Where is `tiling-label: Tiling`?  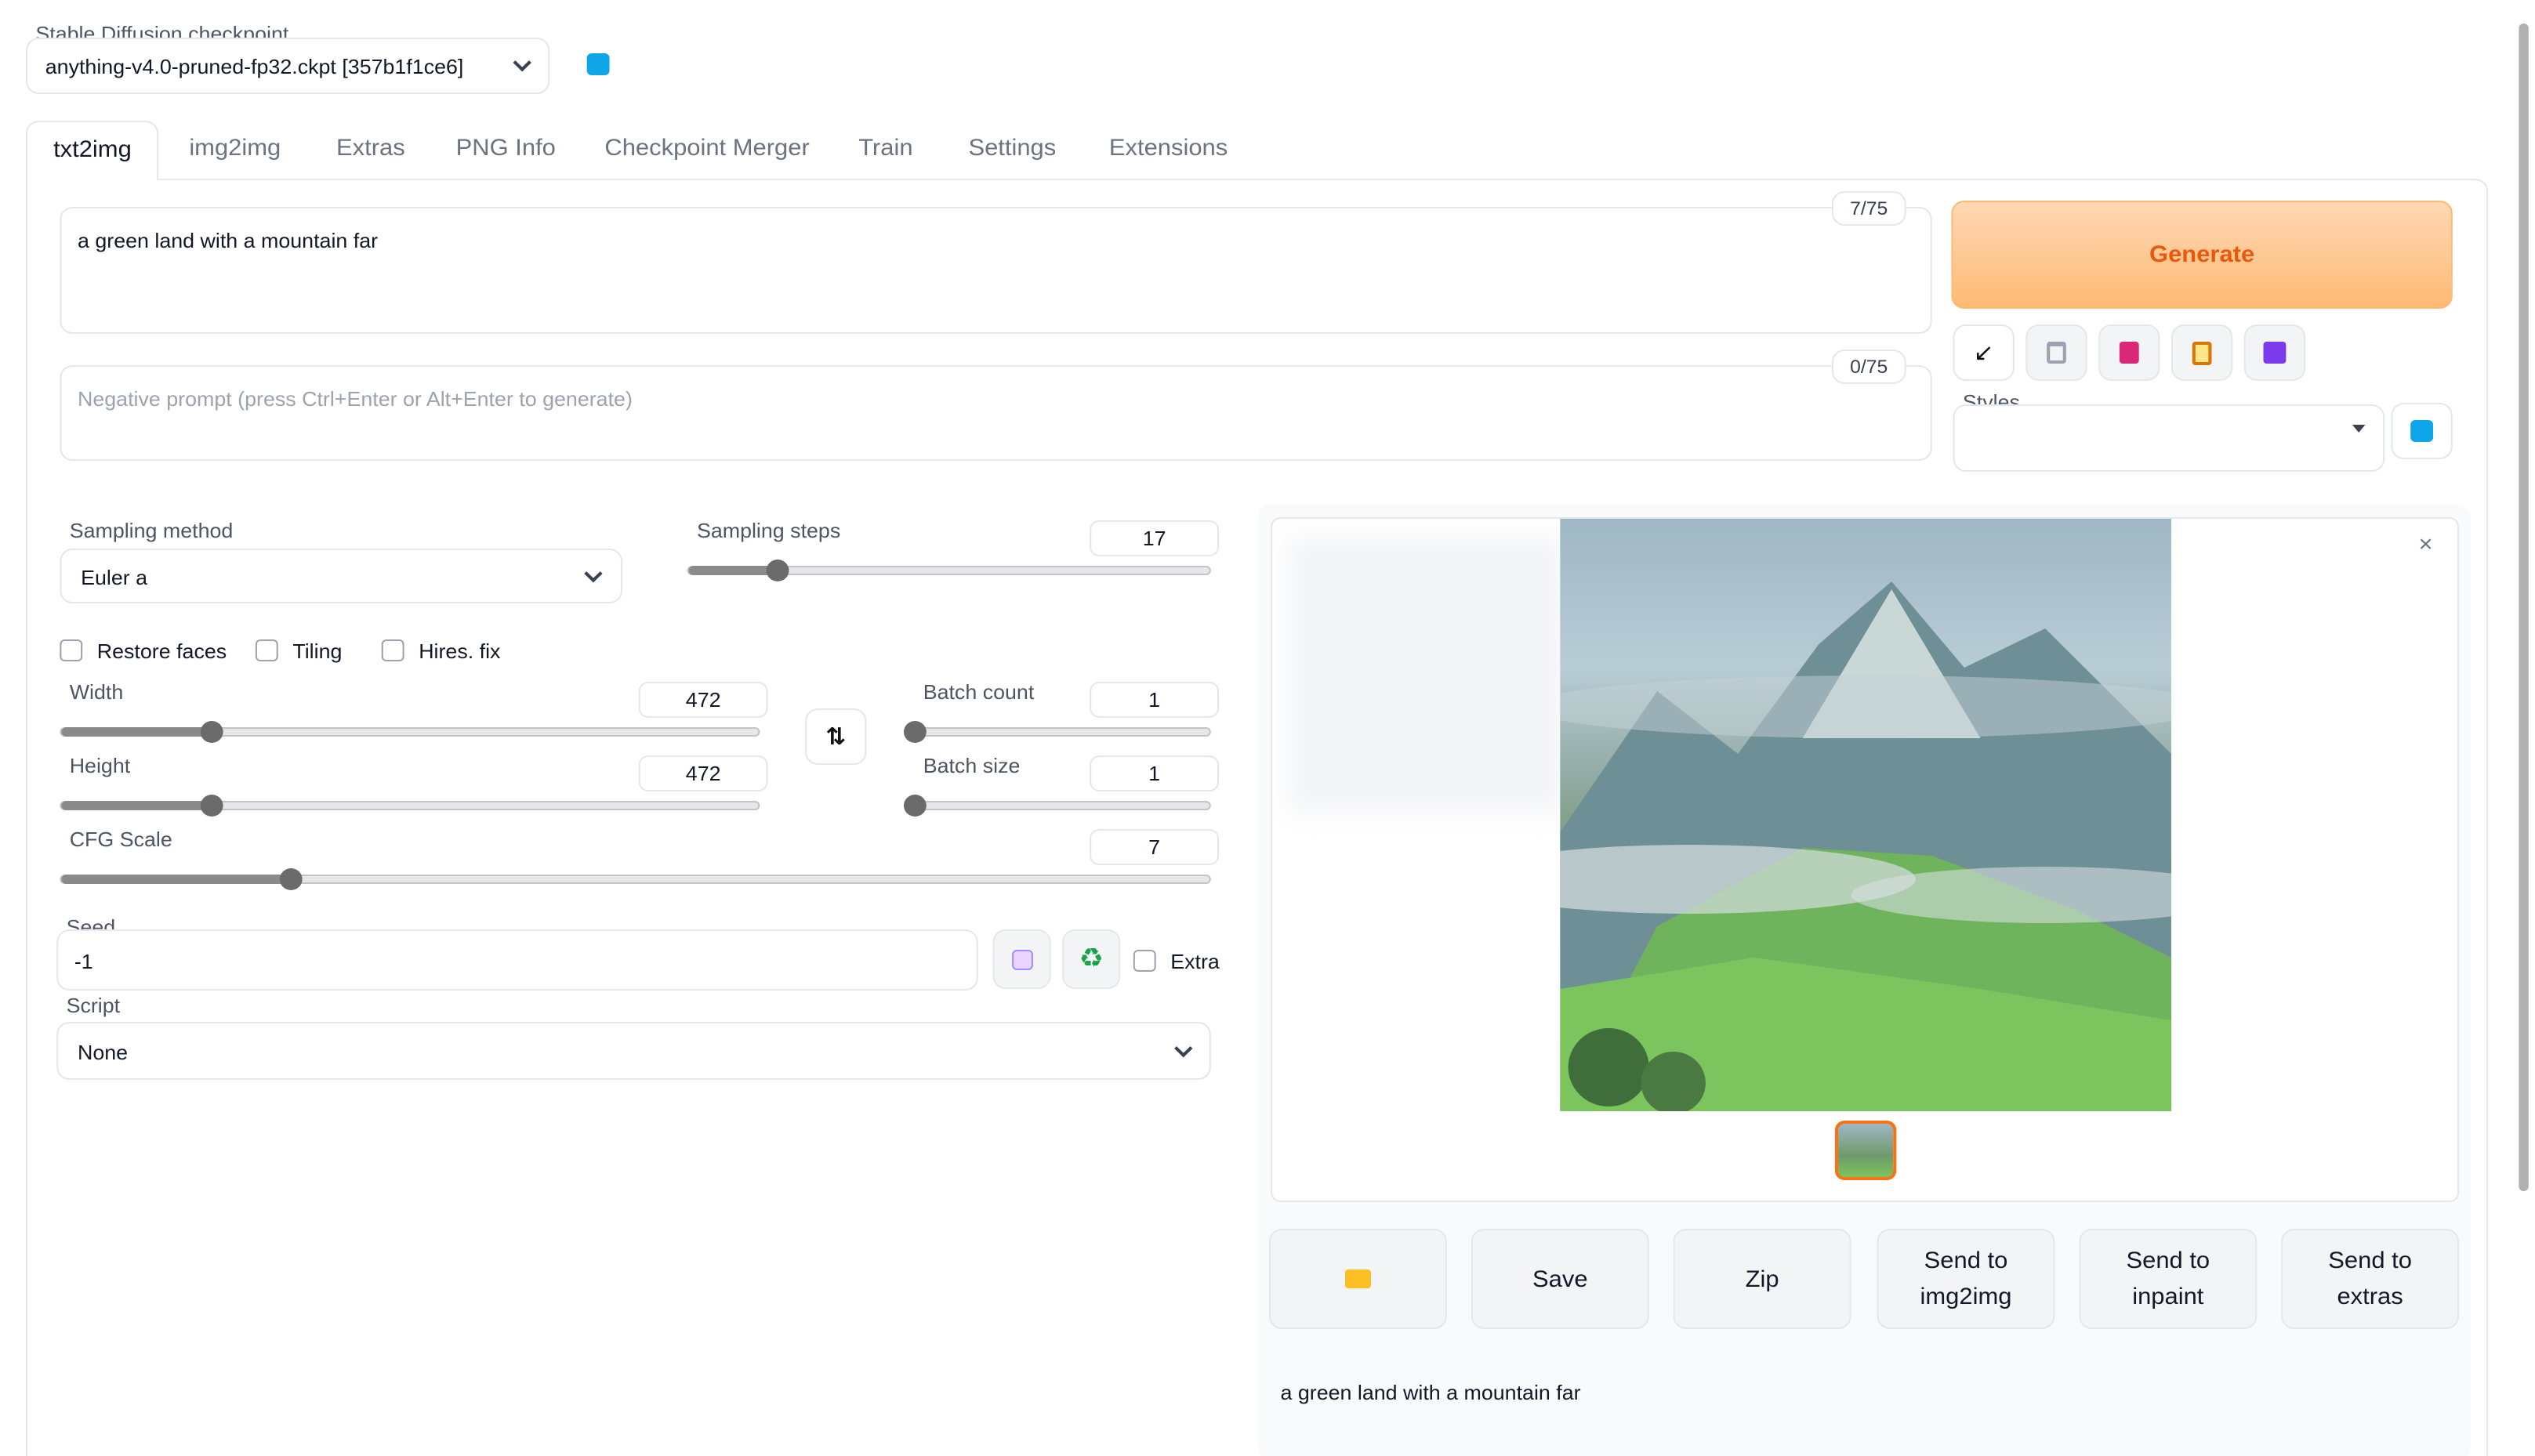
tiling-label: Tiling is located at coordinates (317, 651).